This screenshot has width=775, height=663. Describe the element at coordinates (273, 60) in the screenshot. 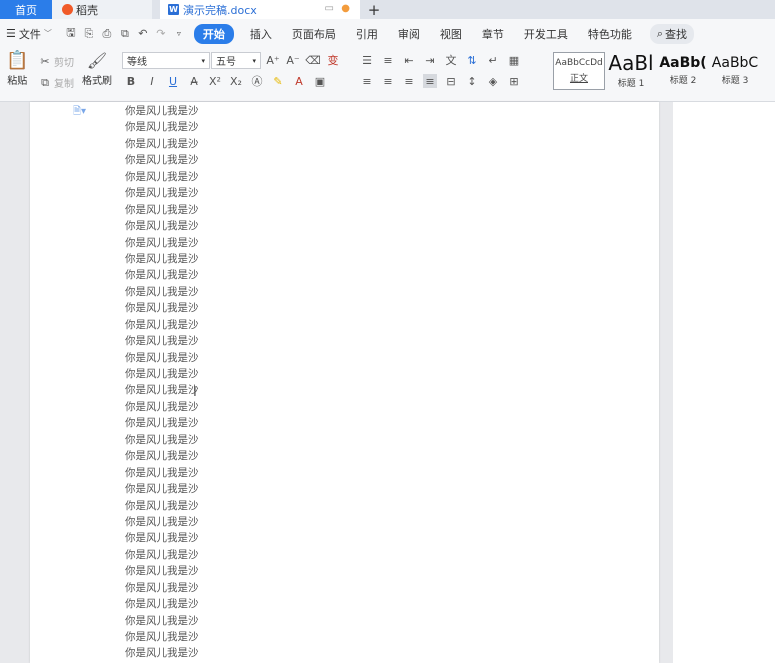

I see `grow-font-icon: A⁺` at that location.